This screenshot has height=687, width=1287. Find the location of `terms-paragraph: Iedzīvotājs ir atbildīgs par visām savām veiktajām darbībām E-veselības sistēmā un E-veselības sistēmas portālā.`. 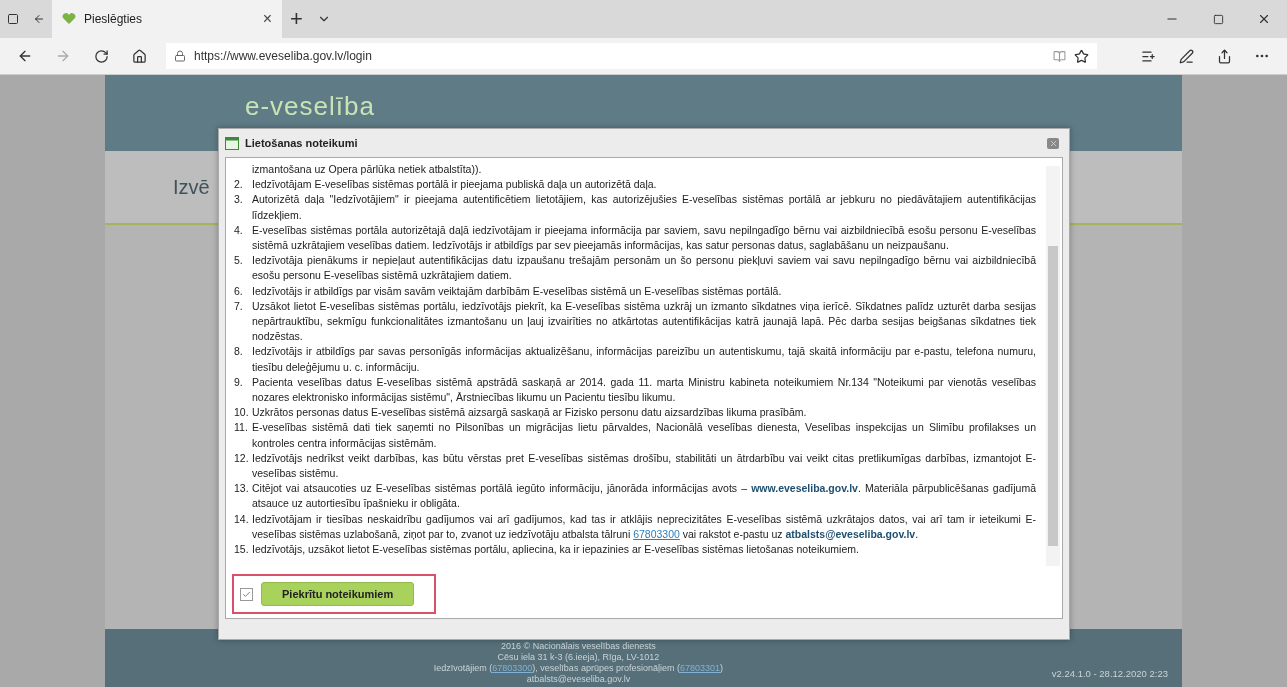

terms-paragraph: Iedzīvotājs ir atbildīgs par visām savām veiktajām darbībām E-veselības sistēmā un E-veselības sistēmas portālā. is located at coordinates (517, 291).